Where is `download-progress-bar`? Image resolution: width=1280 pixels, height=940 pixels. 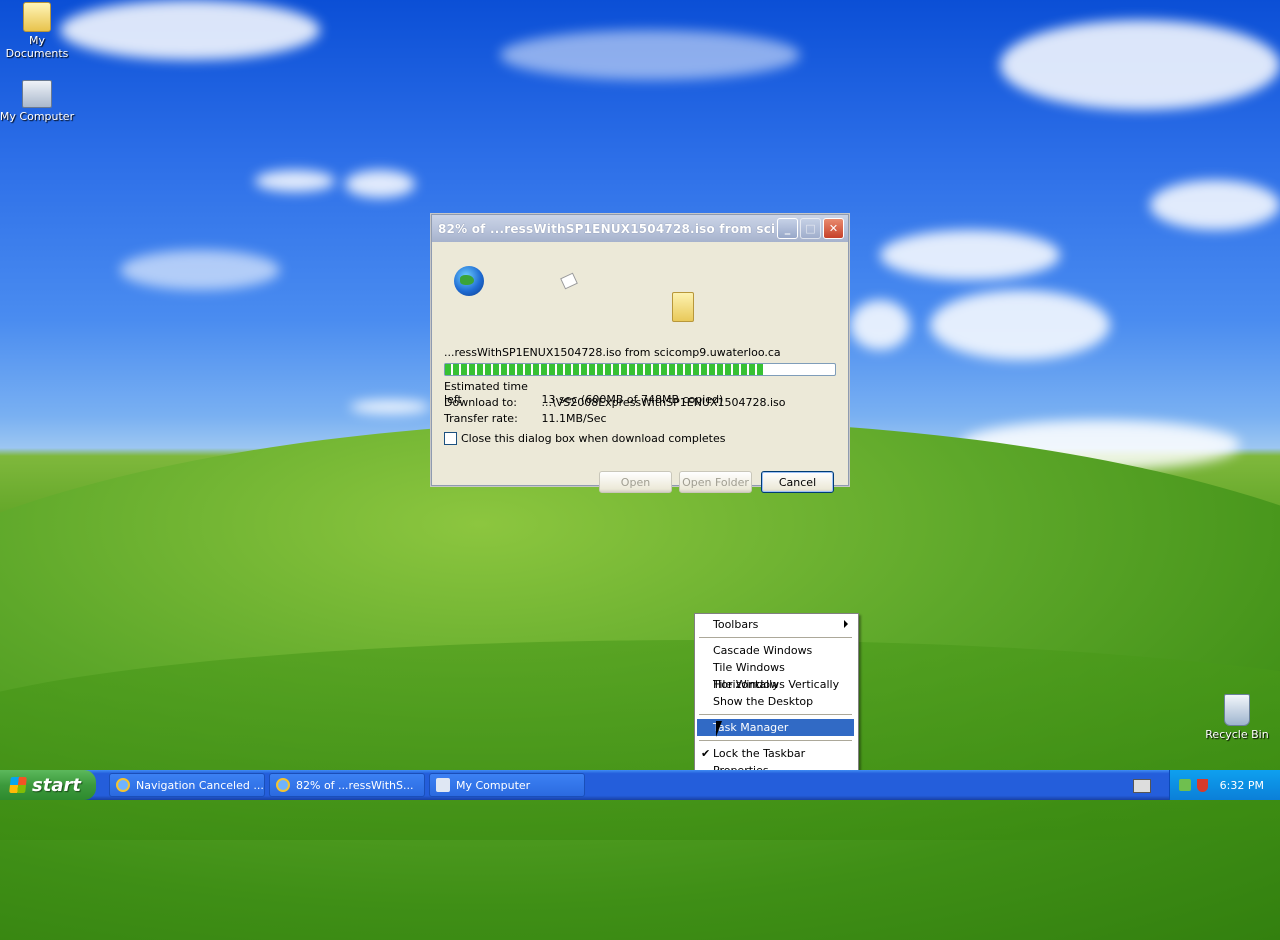 download-progress-bar is located at coordinates (640, 369).